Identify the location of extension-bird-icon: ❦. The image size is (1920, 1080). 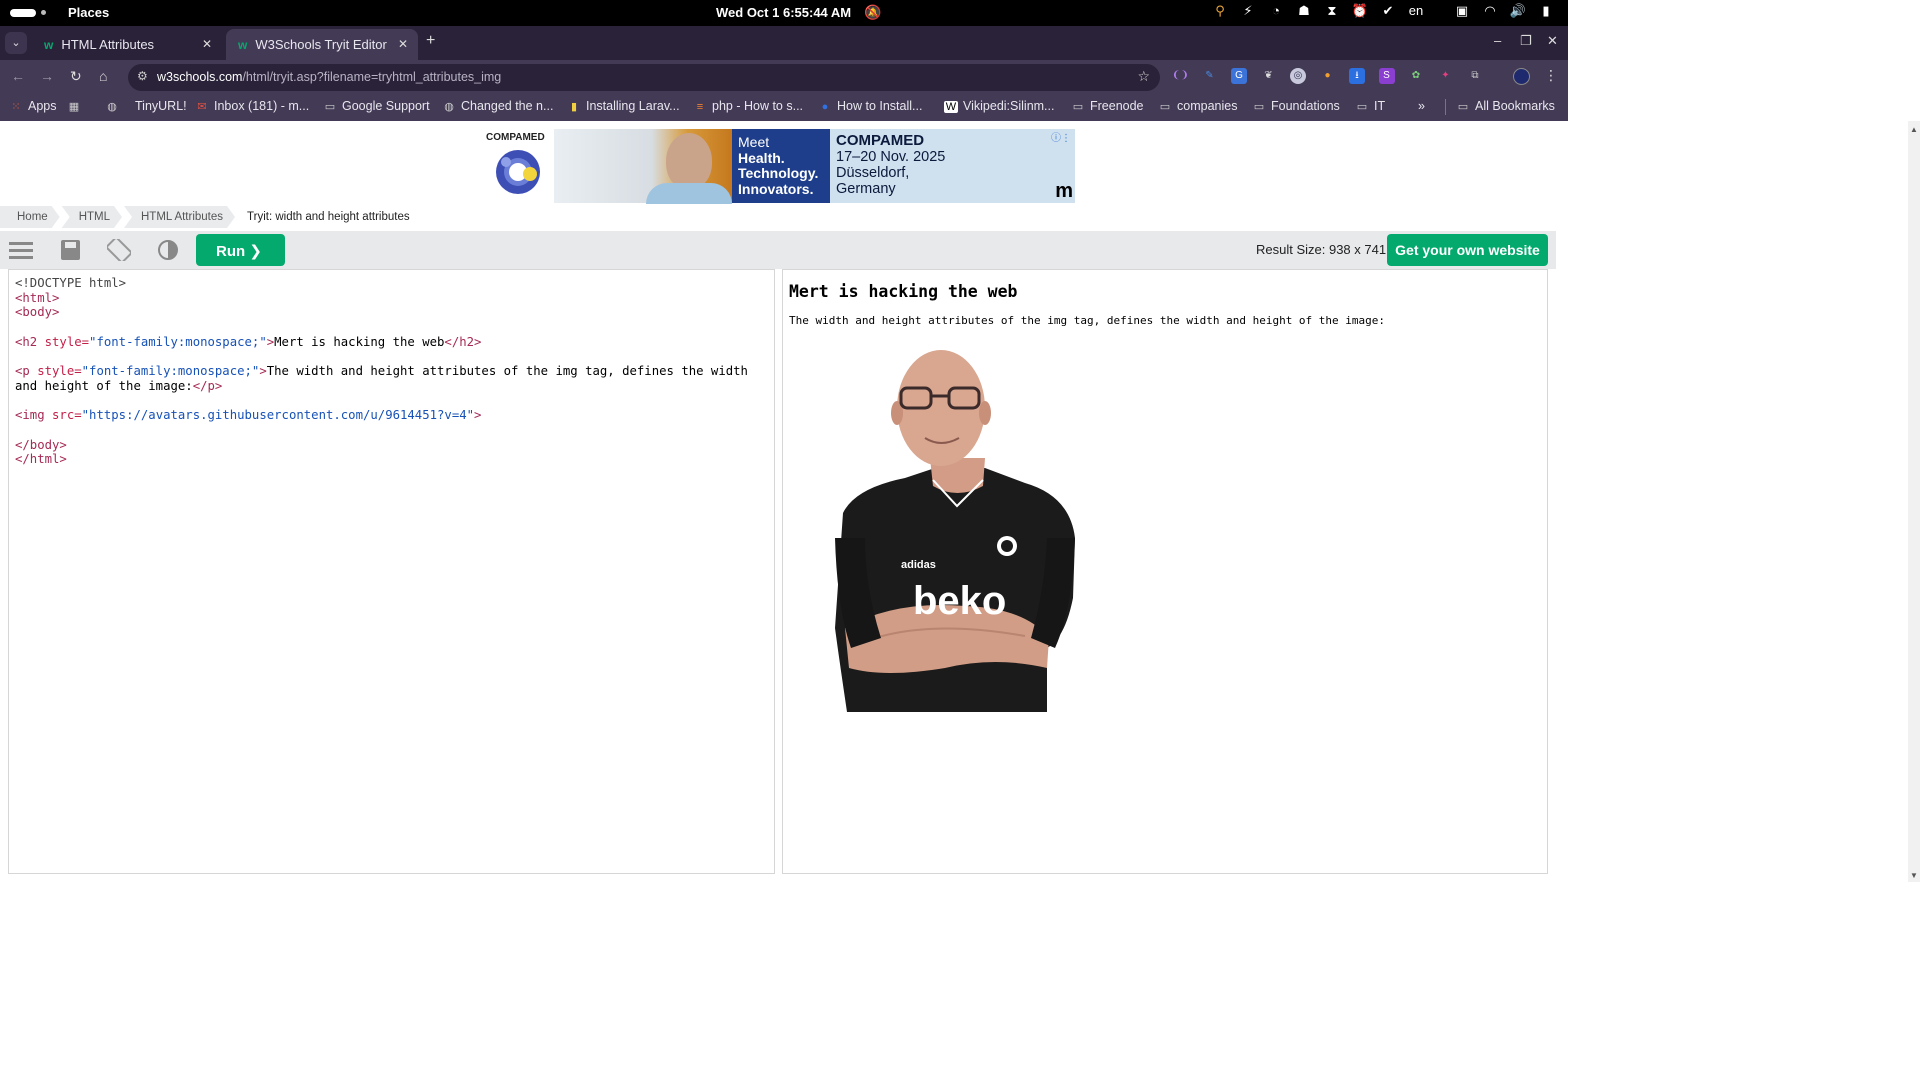
(1269, 76).